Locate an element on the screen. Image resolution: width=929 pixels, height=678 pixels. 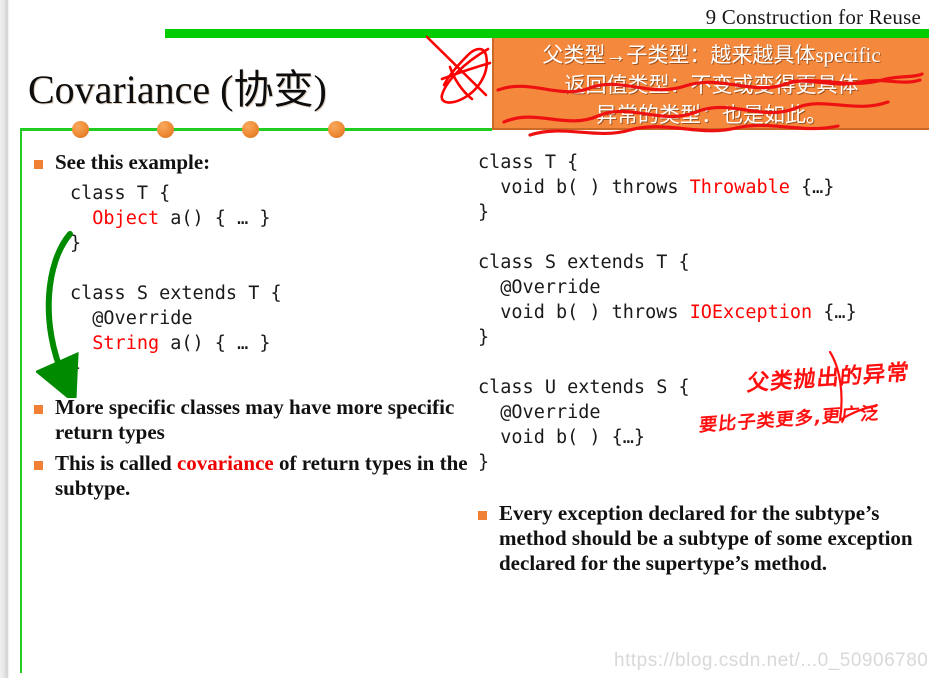
code-type-ioexception: IOException is located at coordinates (751, 312).